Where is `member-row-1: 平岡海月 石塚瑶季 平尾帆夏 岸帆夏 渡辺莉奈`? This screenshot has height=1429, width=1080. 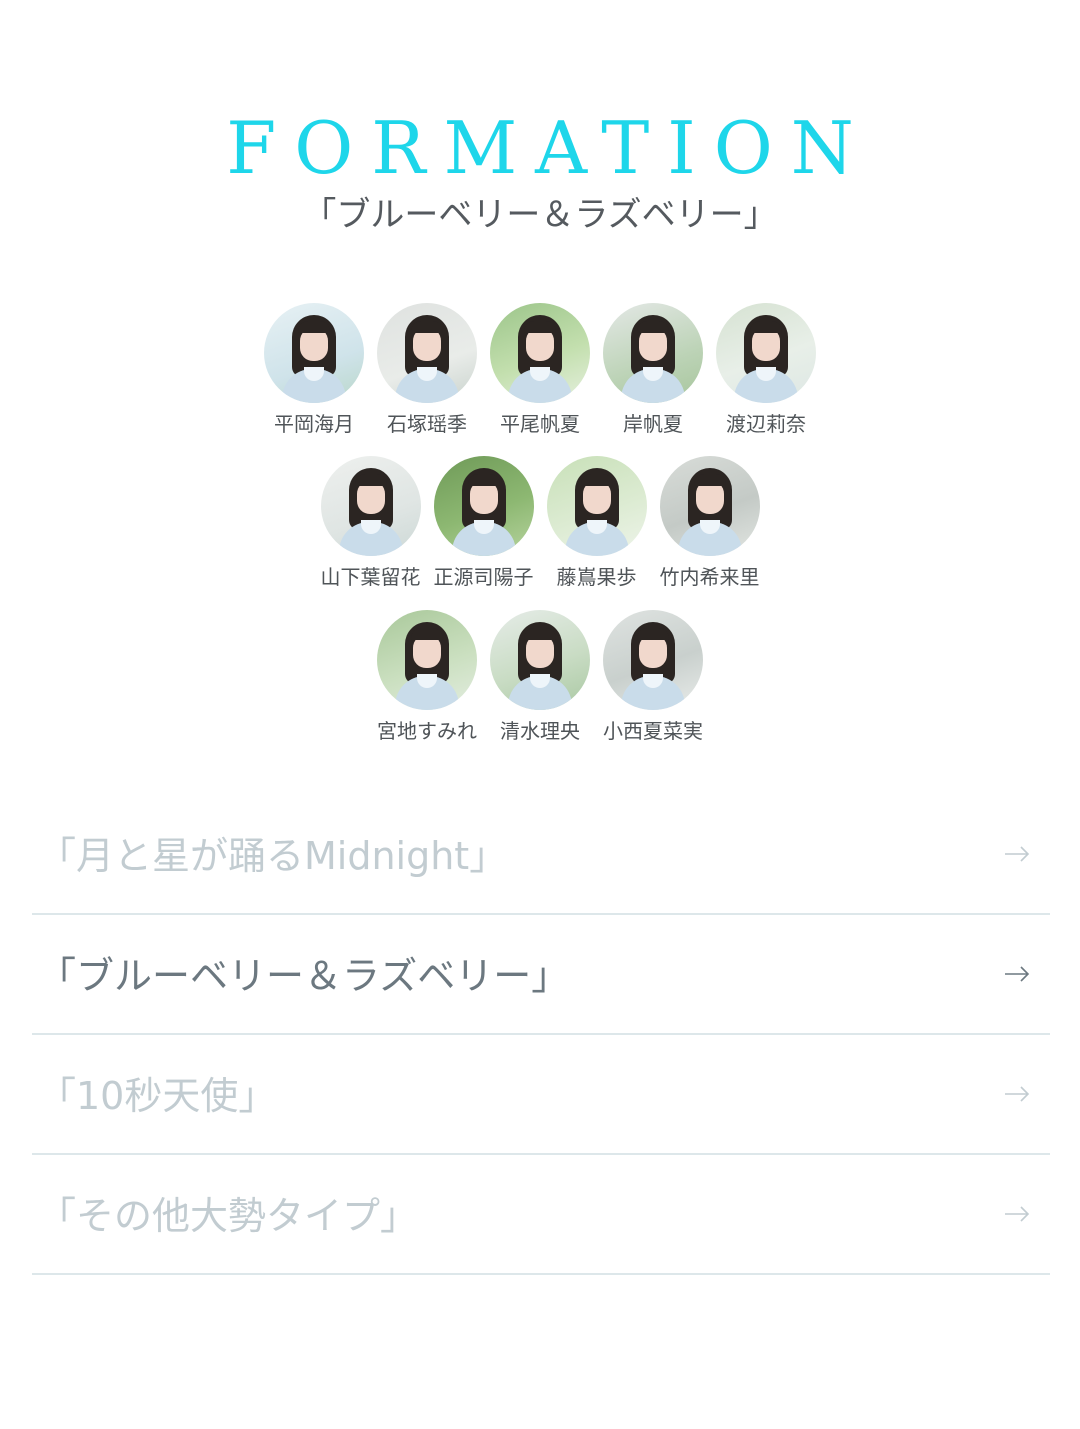 member-row-1: 平岡海月 石塚瑶季 平尾帆夏 岸帆夏 渡辺莉奈 is located at coordinates (540, 370).